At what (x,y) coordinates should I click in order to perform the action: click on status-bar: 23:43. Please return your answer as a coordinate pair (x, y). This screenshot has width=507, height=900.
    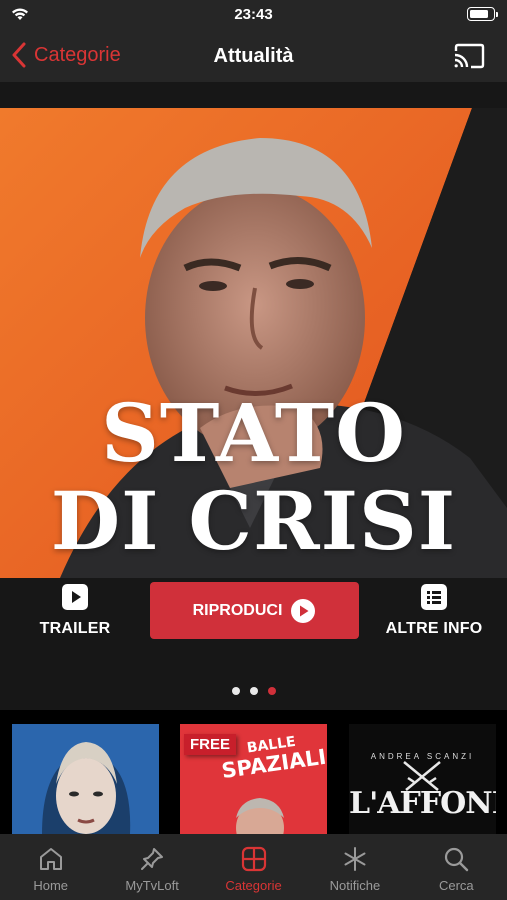
    Looking at the image, I should click on (253, 15).